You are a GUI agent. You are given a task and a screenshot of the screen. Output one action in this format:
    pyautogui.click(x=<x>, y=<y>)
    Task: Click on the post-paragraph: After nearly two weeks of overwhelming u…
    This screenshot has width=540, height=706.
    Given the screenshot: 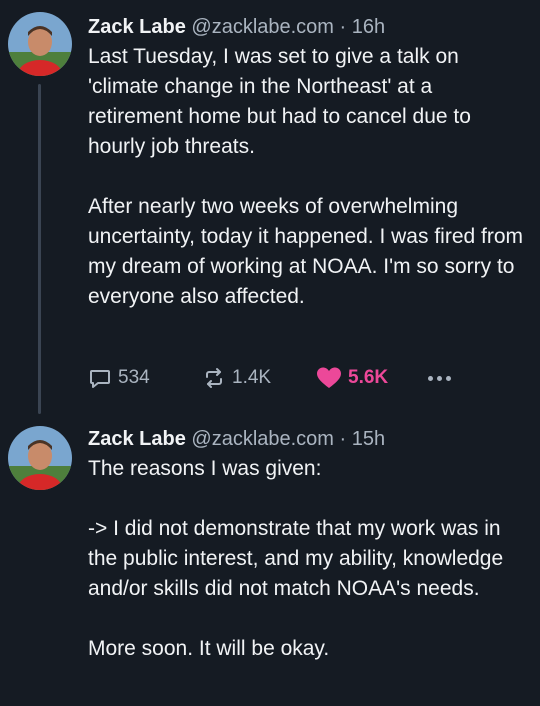 What is the action you would take?
    pyautogui.click(x=306, y=251)
    